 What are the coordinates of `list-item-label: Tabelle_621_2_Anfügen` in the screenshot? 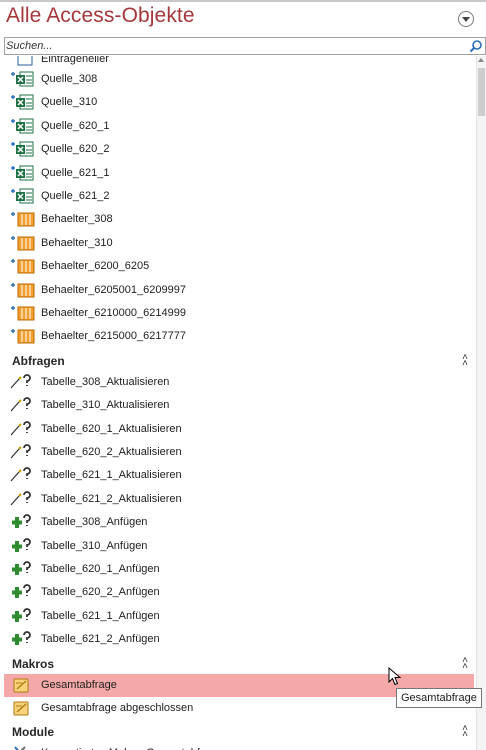 It's located at (100, 639).